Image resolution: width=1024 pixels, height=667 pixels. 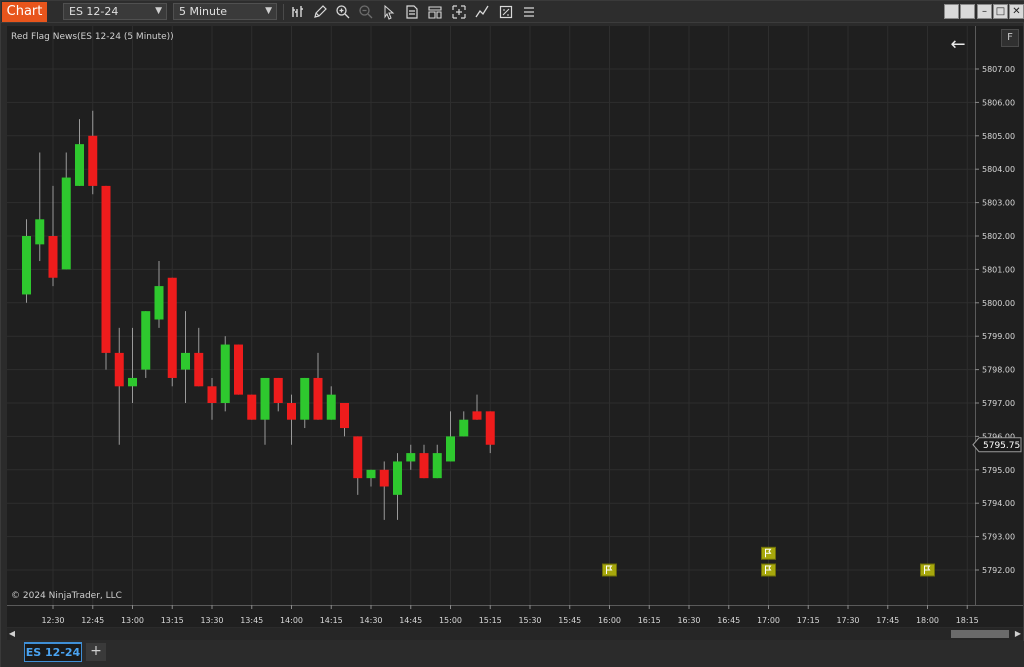 I want to click on properties-icon, so click(x=412, y=12).